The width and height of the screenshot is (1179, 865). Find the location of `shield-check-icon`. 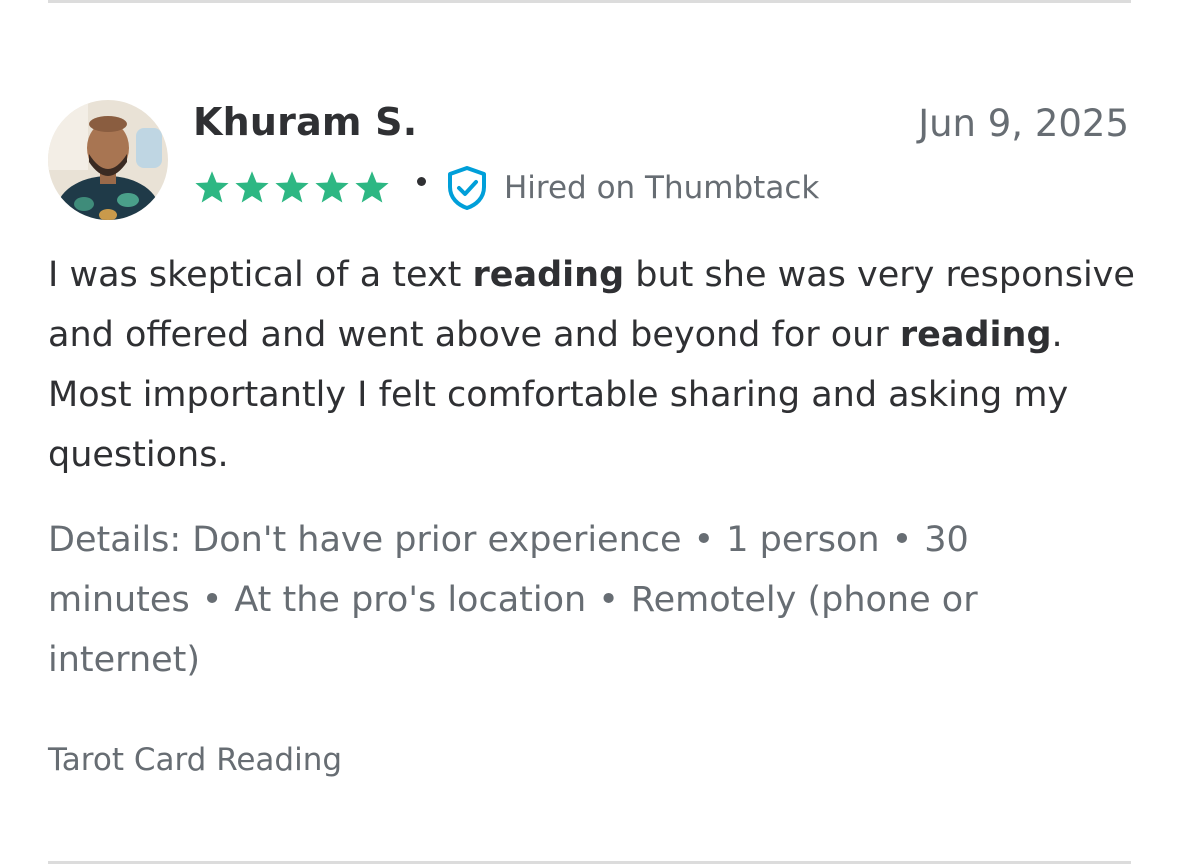

shield-check-icon is located at coordinates (467, 188).